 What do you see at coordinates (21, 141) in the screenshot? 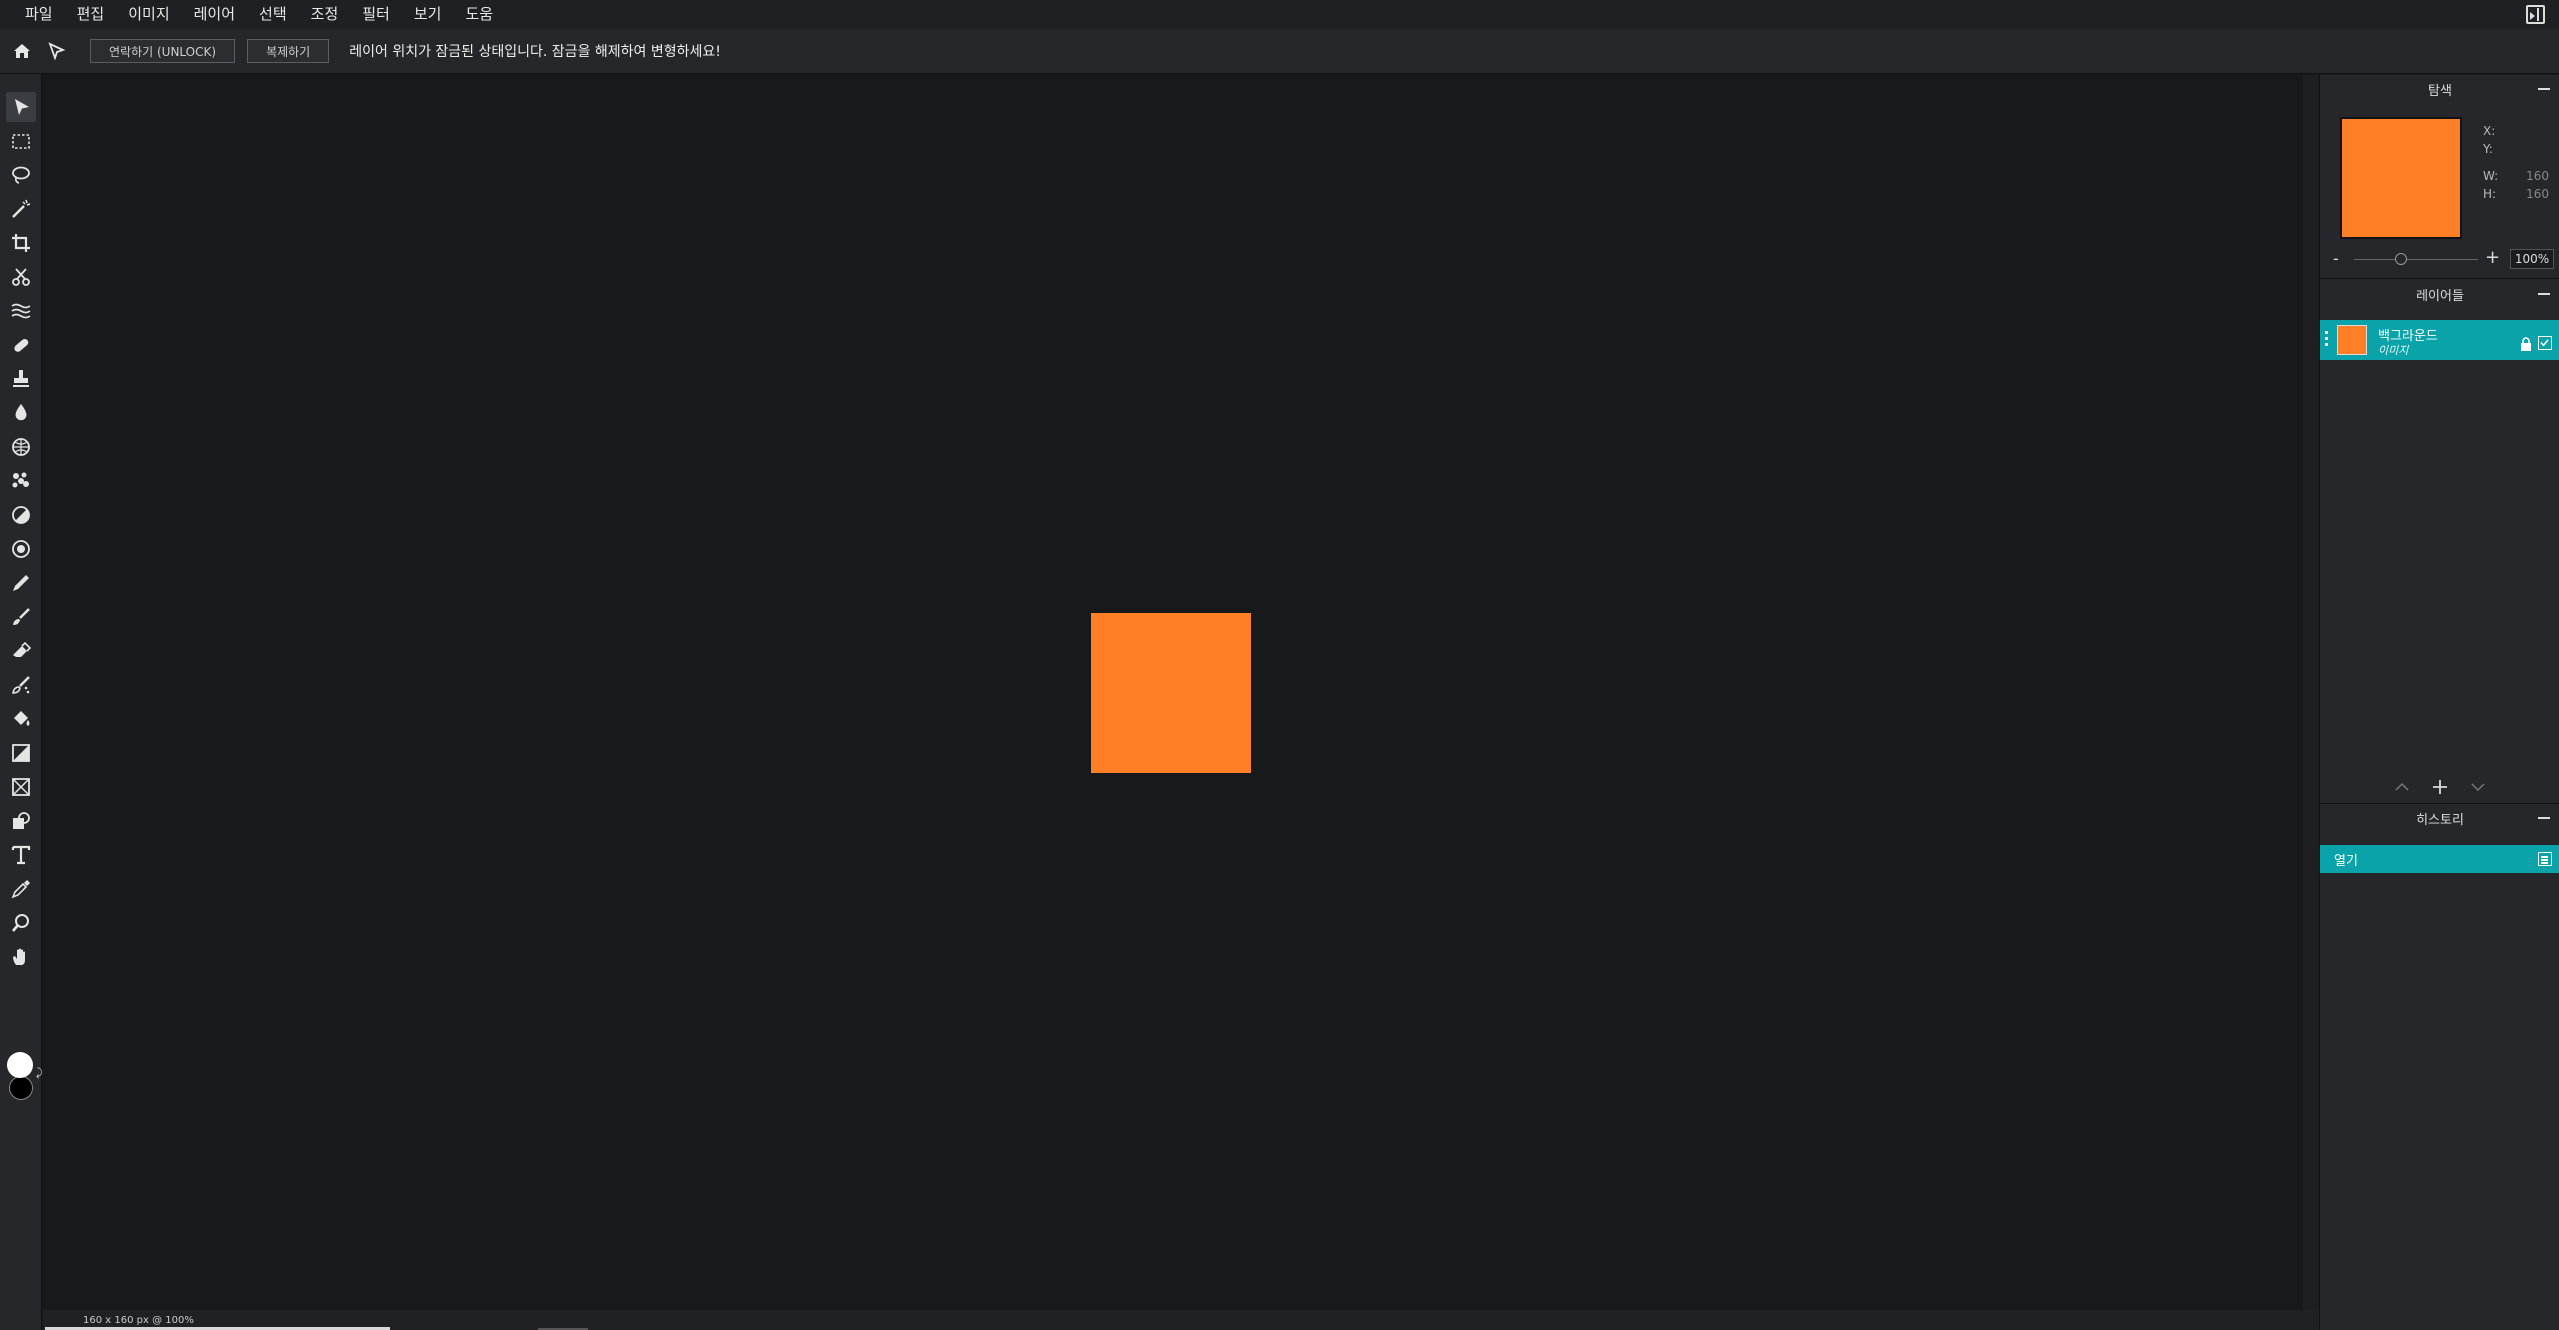
I see `marquee-select-icon` at bounding box center [21, 141].